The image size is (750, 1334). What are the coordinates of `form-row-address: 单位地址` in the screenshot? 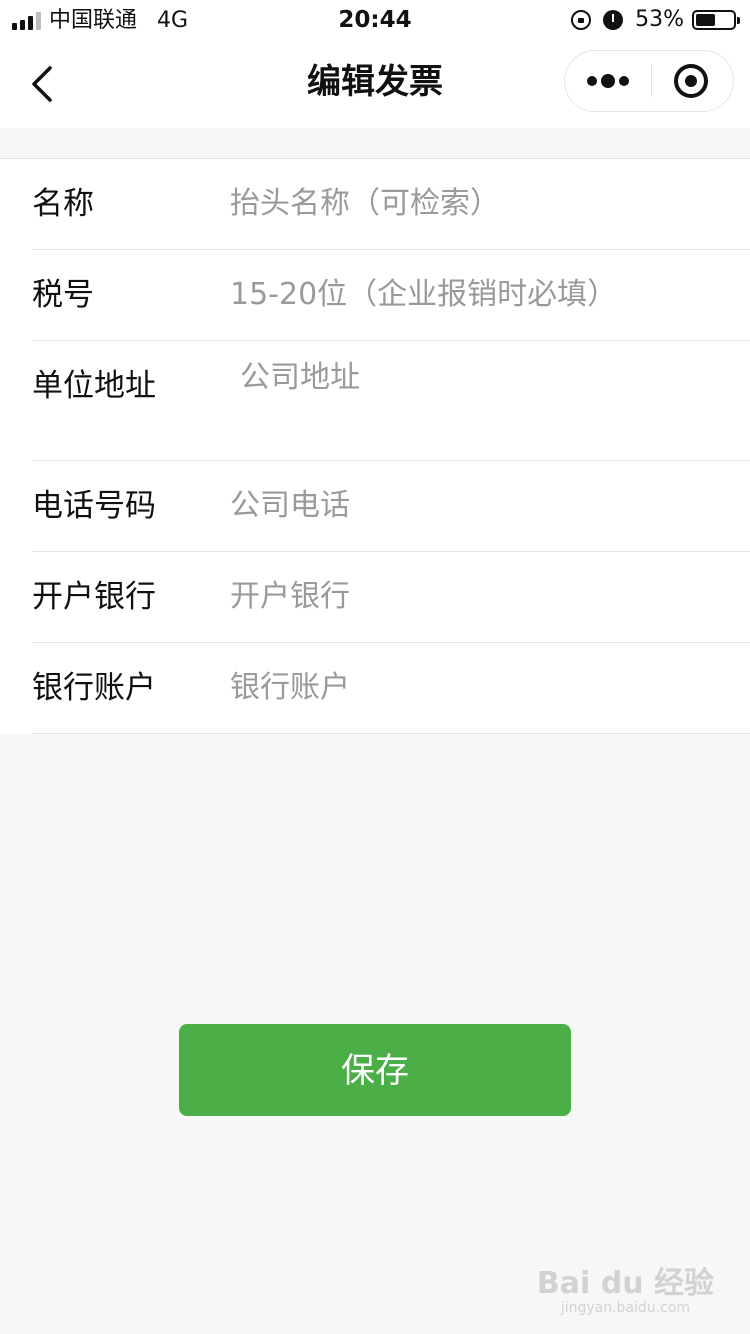 It's located at (391, 401).